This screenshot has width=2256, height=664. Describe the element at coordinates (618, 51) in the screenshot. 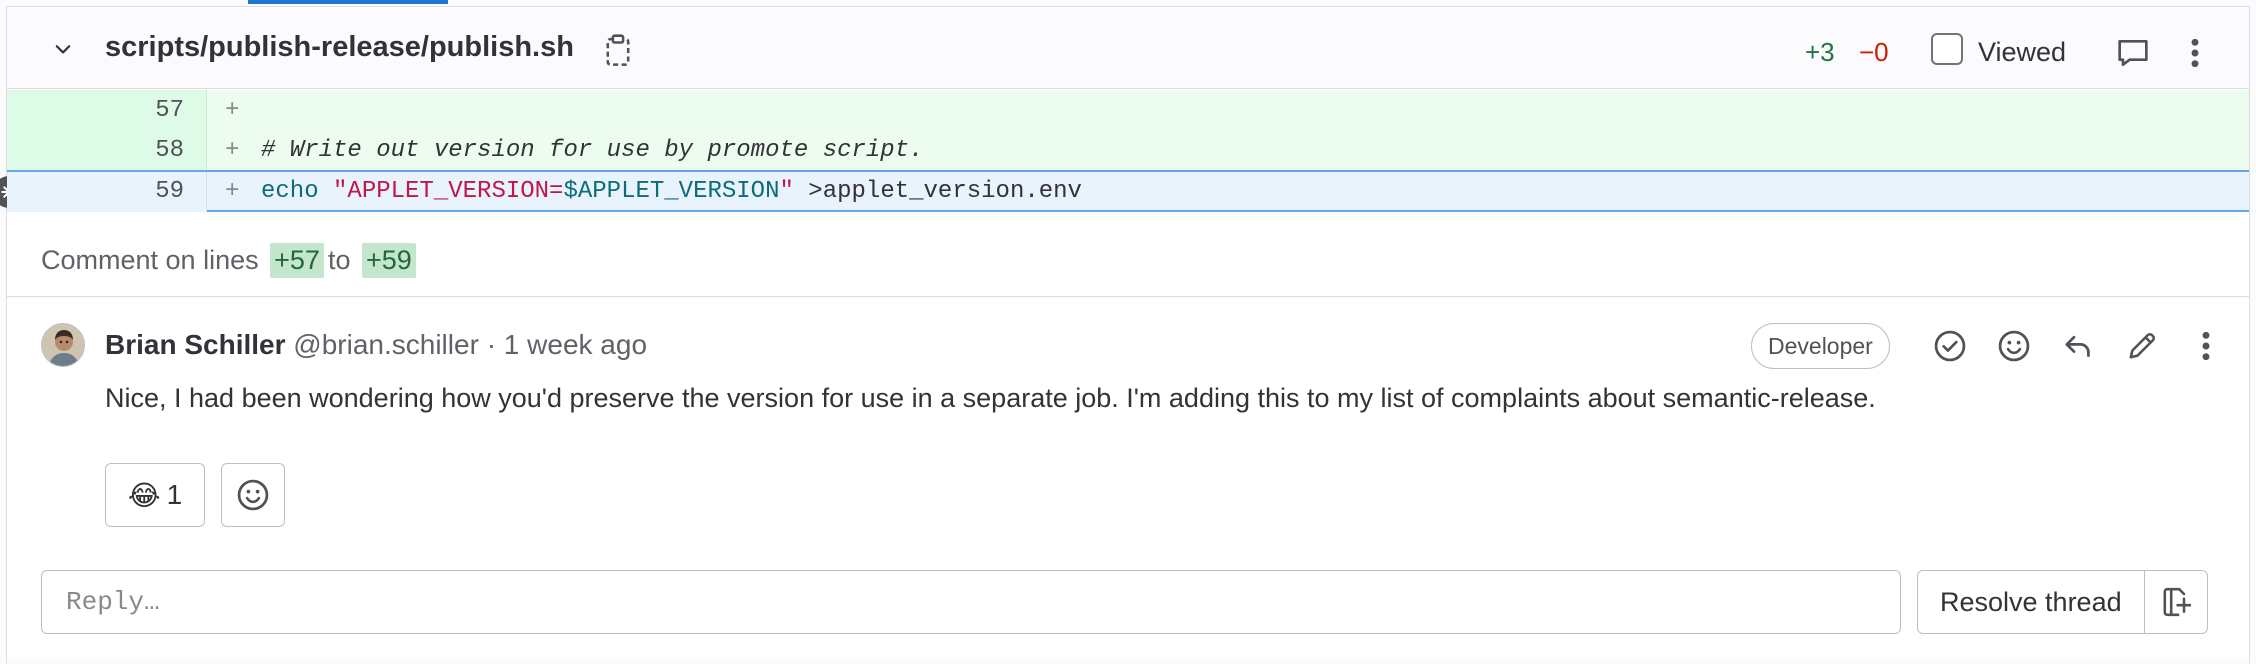

I see `copy-to-clipboard-icon` at that location.